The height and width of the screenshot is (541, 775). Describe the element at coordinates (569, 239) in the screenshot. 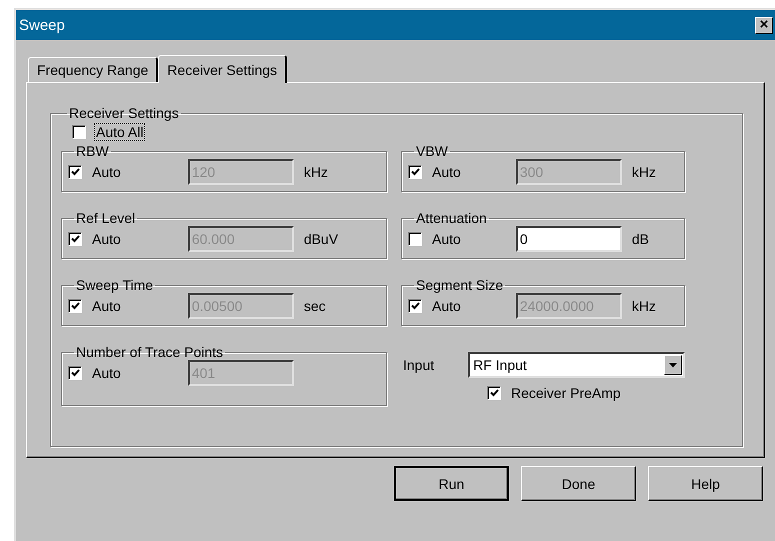

I see `input-field: 0` at that location.